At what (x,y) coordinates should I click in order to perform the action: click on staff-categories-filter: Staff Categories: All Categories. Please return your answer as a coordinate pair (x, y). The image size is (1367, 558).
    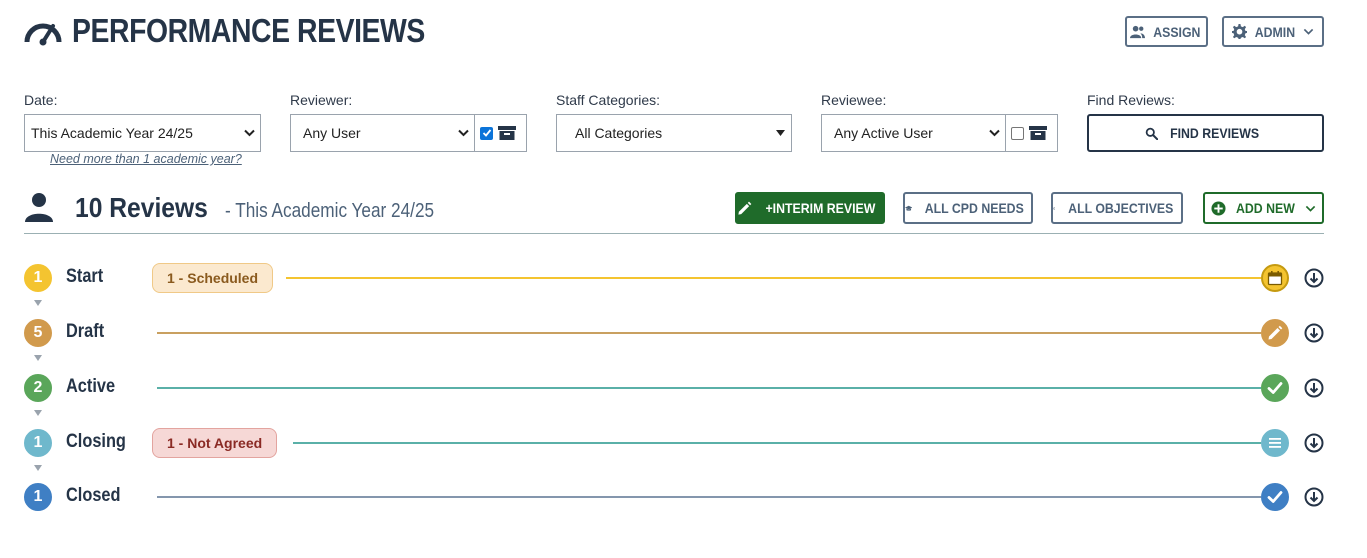
    Looking at the image, I should click on (674, 122).